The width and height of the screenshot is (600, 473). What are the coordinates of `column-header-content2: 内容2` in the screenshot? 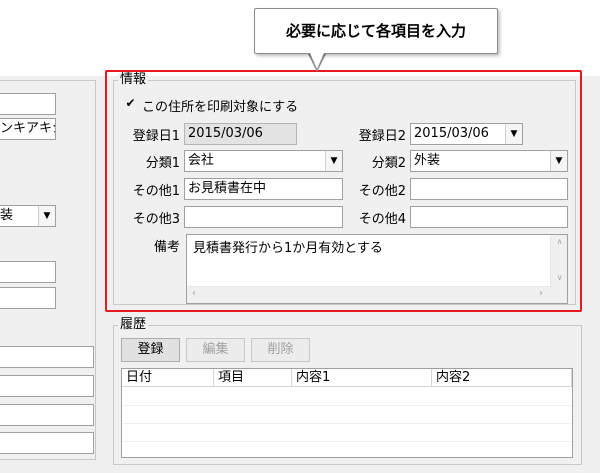 It's located at (502, 378).